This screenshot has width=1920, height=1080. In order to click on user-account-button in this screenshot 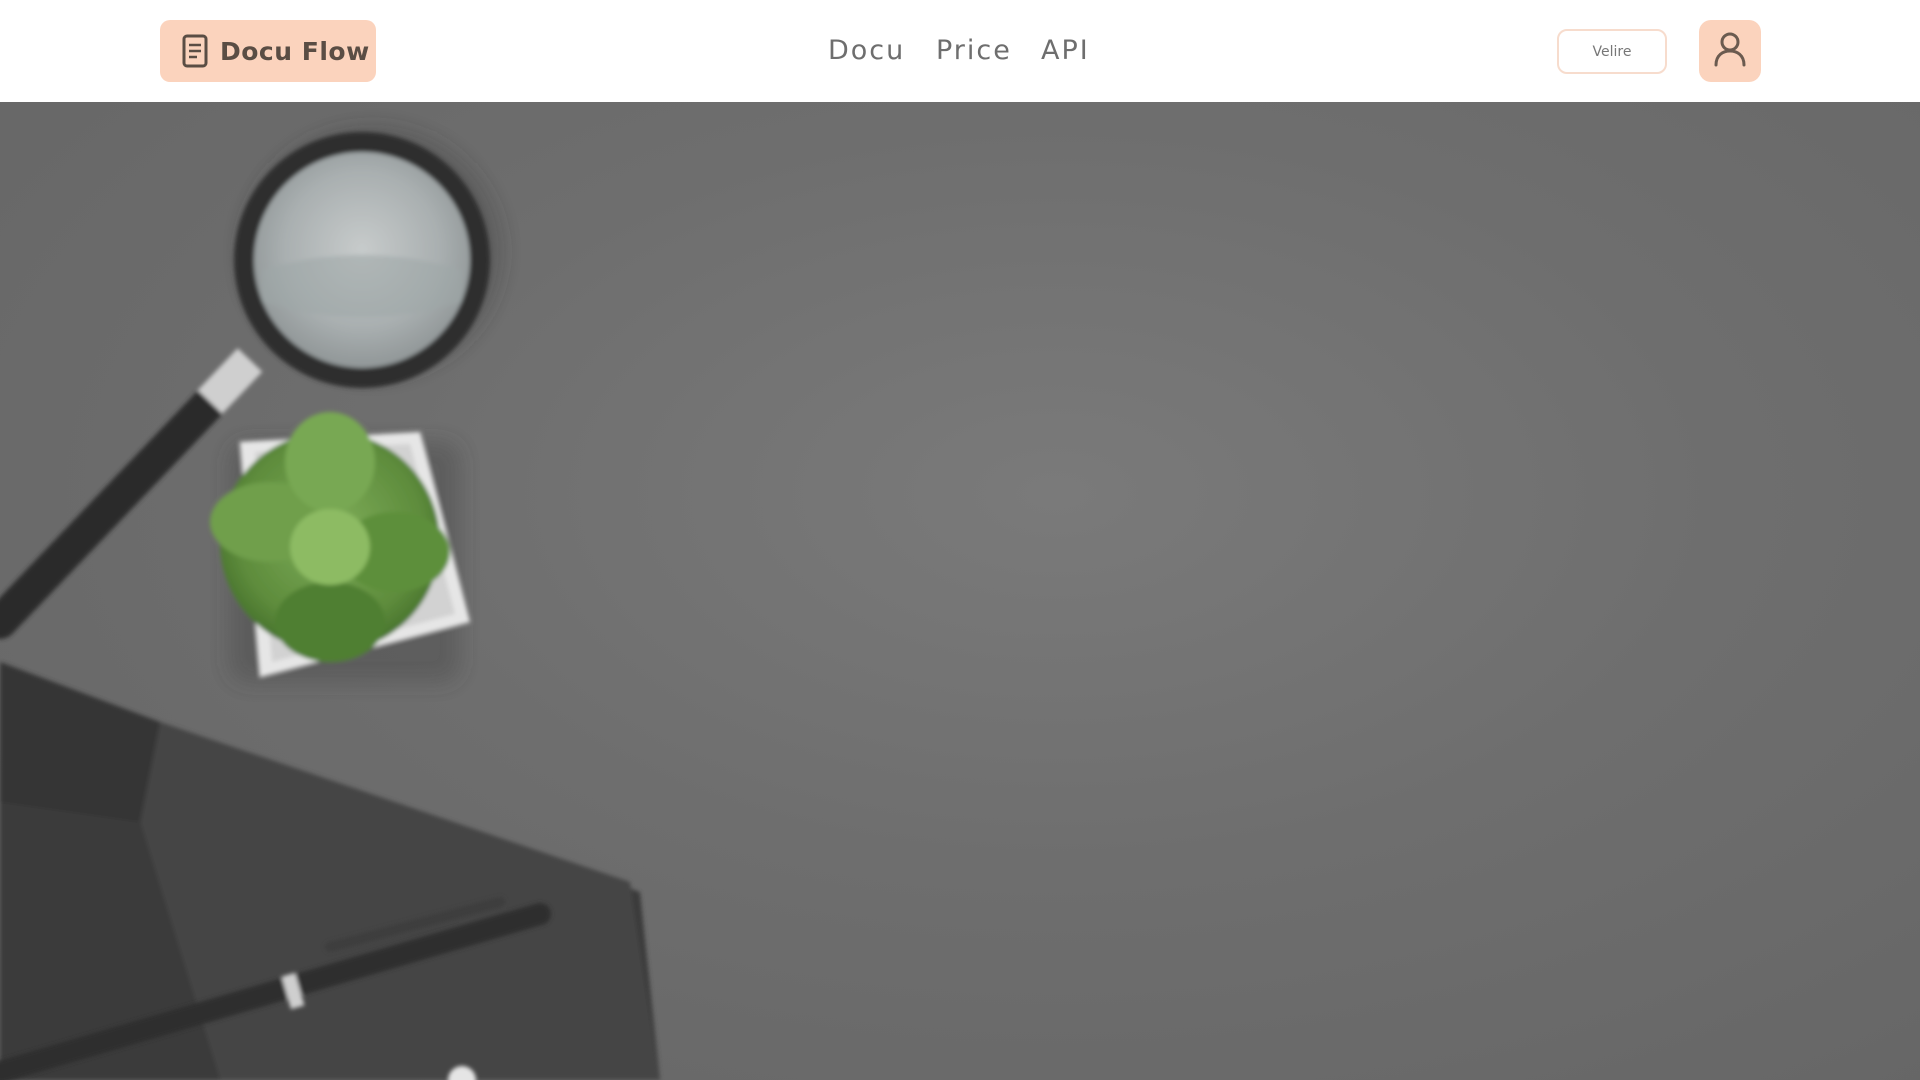, I will do `click(1730, 51)`.